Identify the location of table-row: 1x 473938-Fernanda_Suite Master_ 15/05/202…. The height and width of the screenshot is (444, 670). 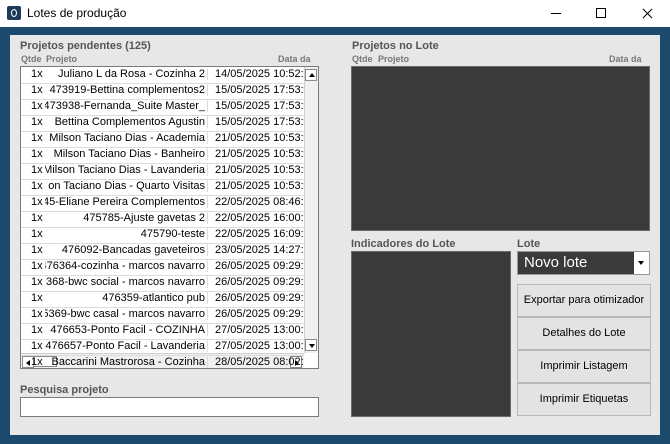
(162, 107).